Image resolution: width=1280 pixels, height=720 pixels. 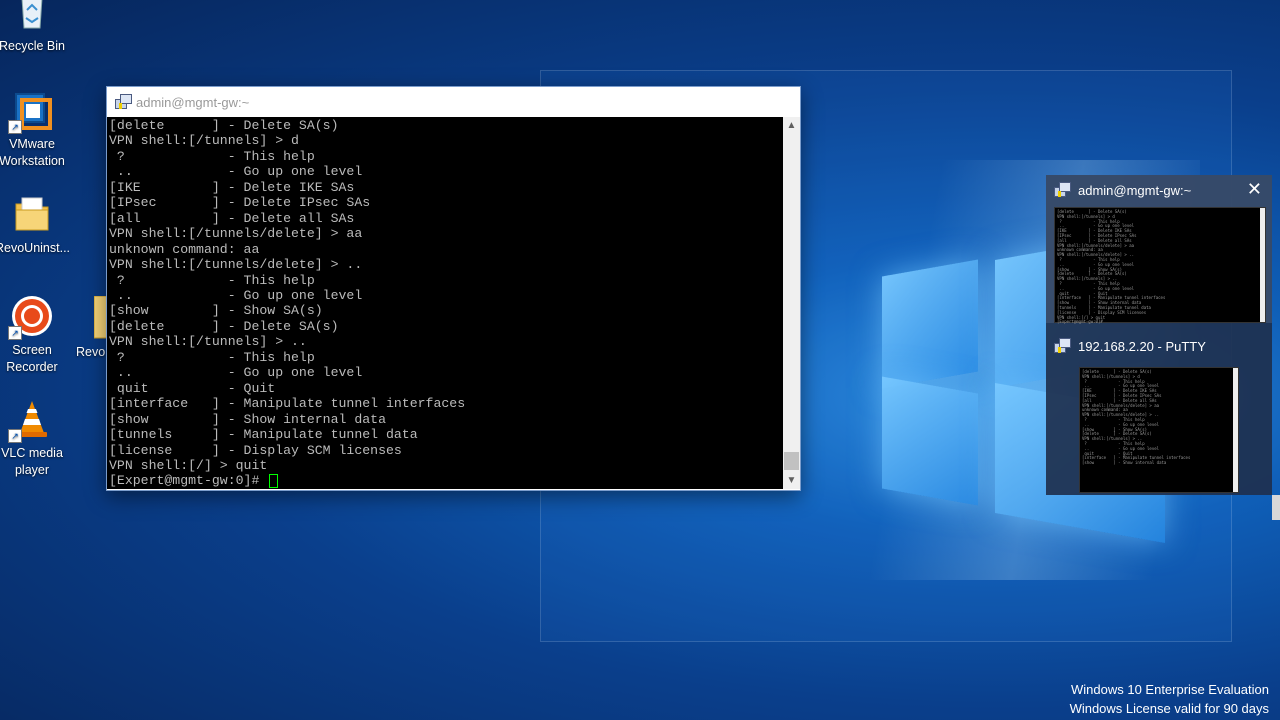 I want to click on windows-watermark-line1: Windows 10 Enterprise Evaluation, so click(x=1170, y=689).